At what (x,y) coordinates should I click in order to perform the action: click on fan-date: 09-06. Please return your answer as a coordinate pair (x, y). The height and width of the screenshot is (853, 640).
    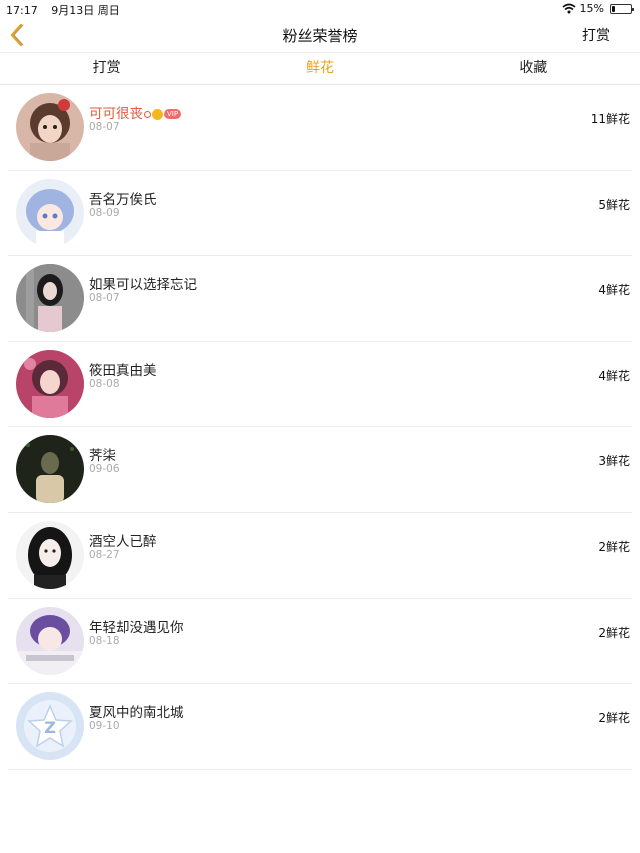
    Looking at the image, I should click on (104, 469).